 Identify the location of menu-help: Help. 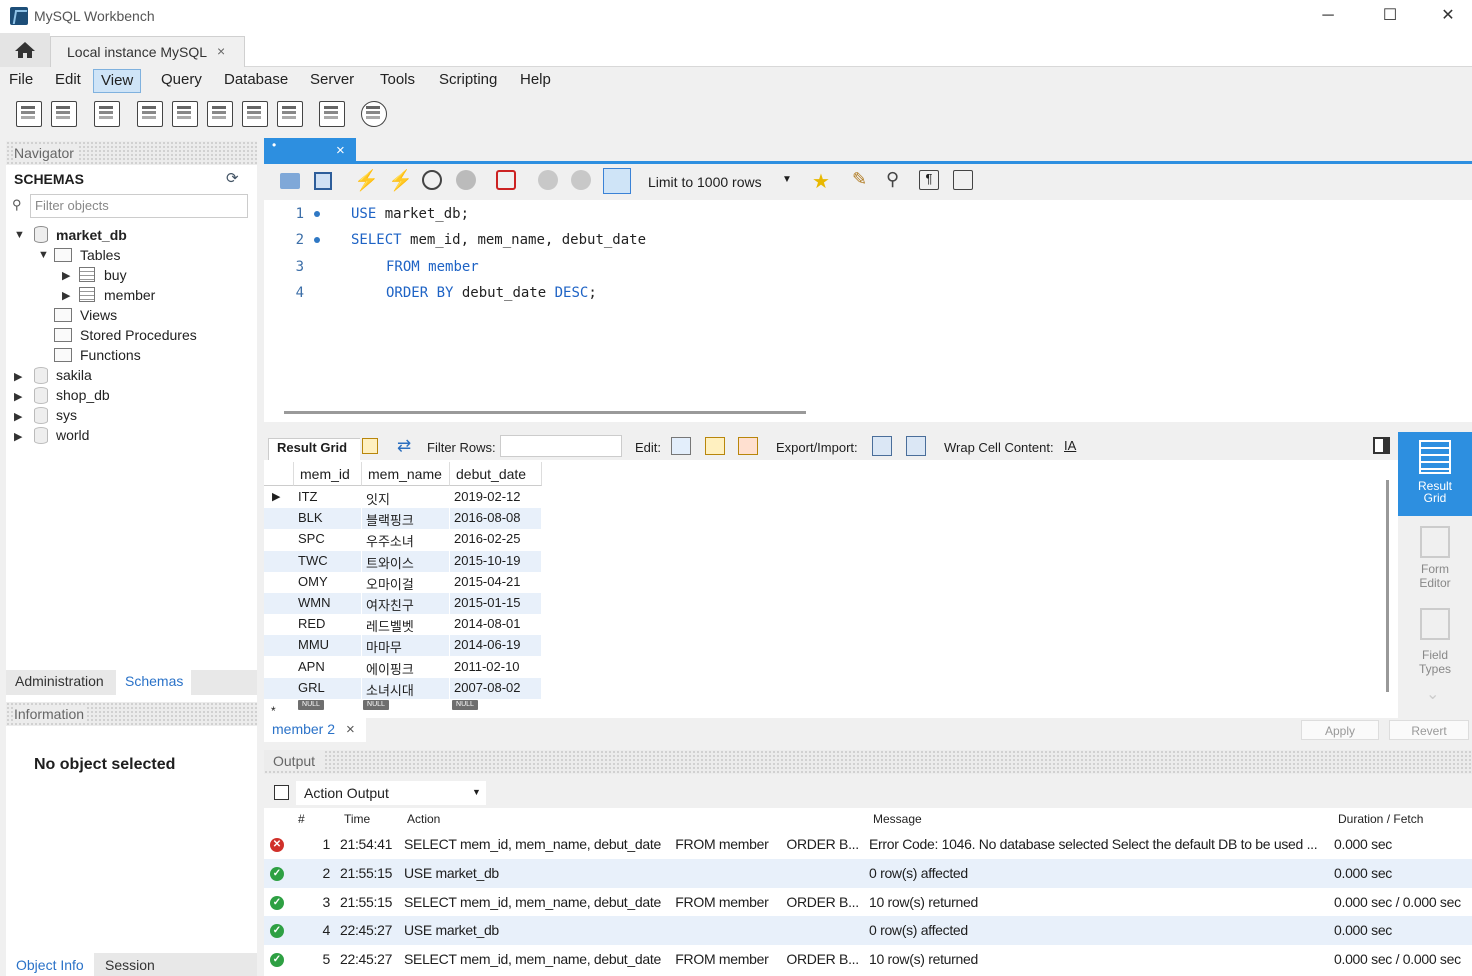
(535, 81).